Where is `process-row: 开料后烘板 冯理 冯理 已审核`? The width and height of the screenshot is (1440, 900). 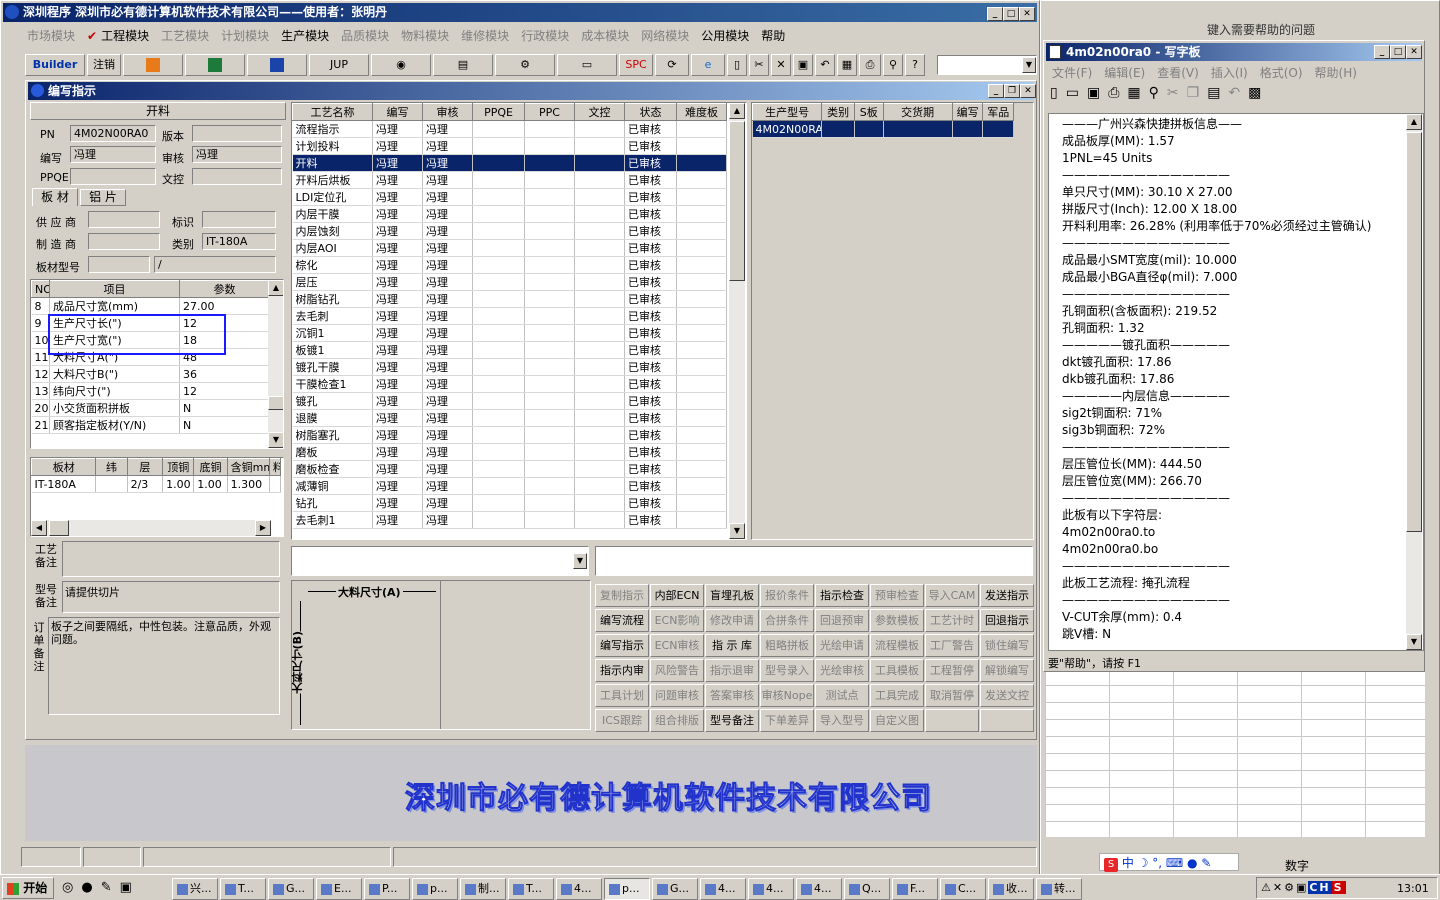 process-row: 开料后烘板 冯理 冯理 已审核 is located at coordinates (509, 180).